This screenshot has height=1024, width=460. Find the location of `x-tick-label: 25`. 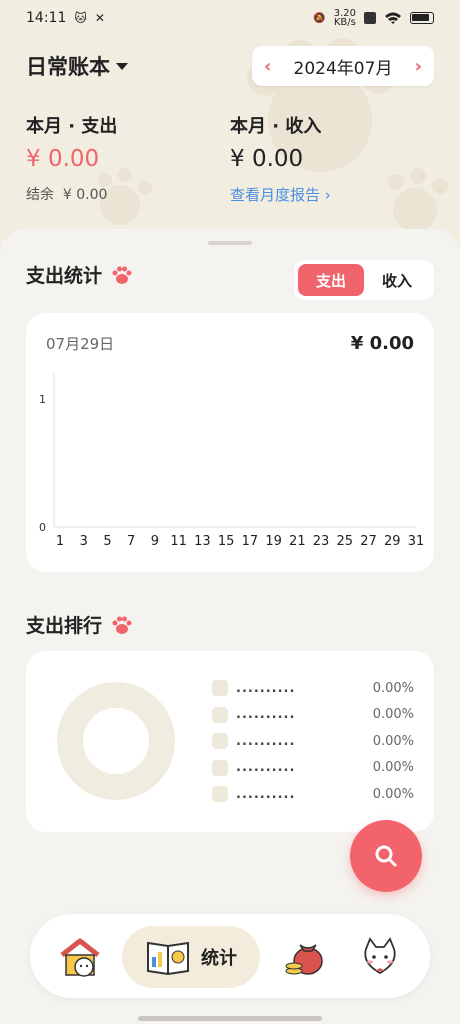

x-tick-label: 25 is located at coordinates (345, 541).